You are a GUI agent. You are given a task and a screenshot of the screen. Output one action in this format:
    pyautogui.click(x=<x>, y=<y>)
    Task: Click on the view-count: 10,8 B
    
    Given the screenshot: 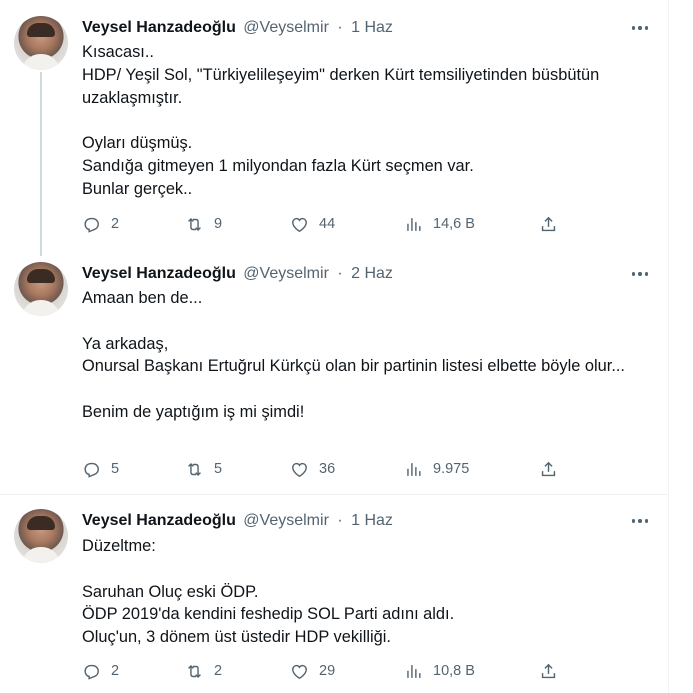 What is the action you would take?
    pyautogui.click(x=454, y=671)
    